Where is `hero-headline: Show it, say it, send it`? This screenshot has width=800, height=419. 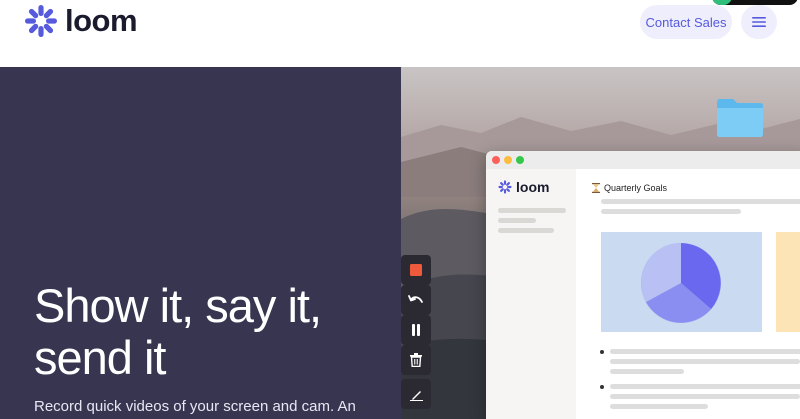
hero-headline: Show it, say it, send it is located at coordinates (214, 332).